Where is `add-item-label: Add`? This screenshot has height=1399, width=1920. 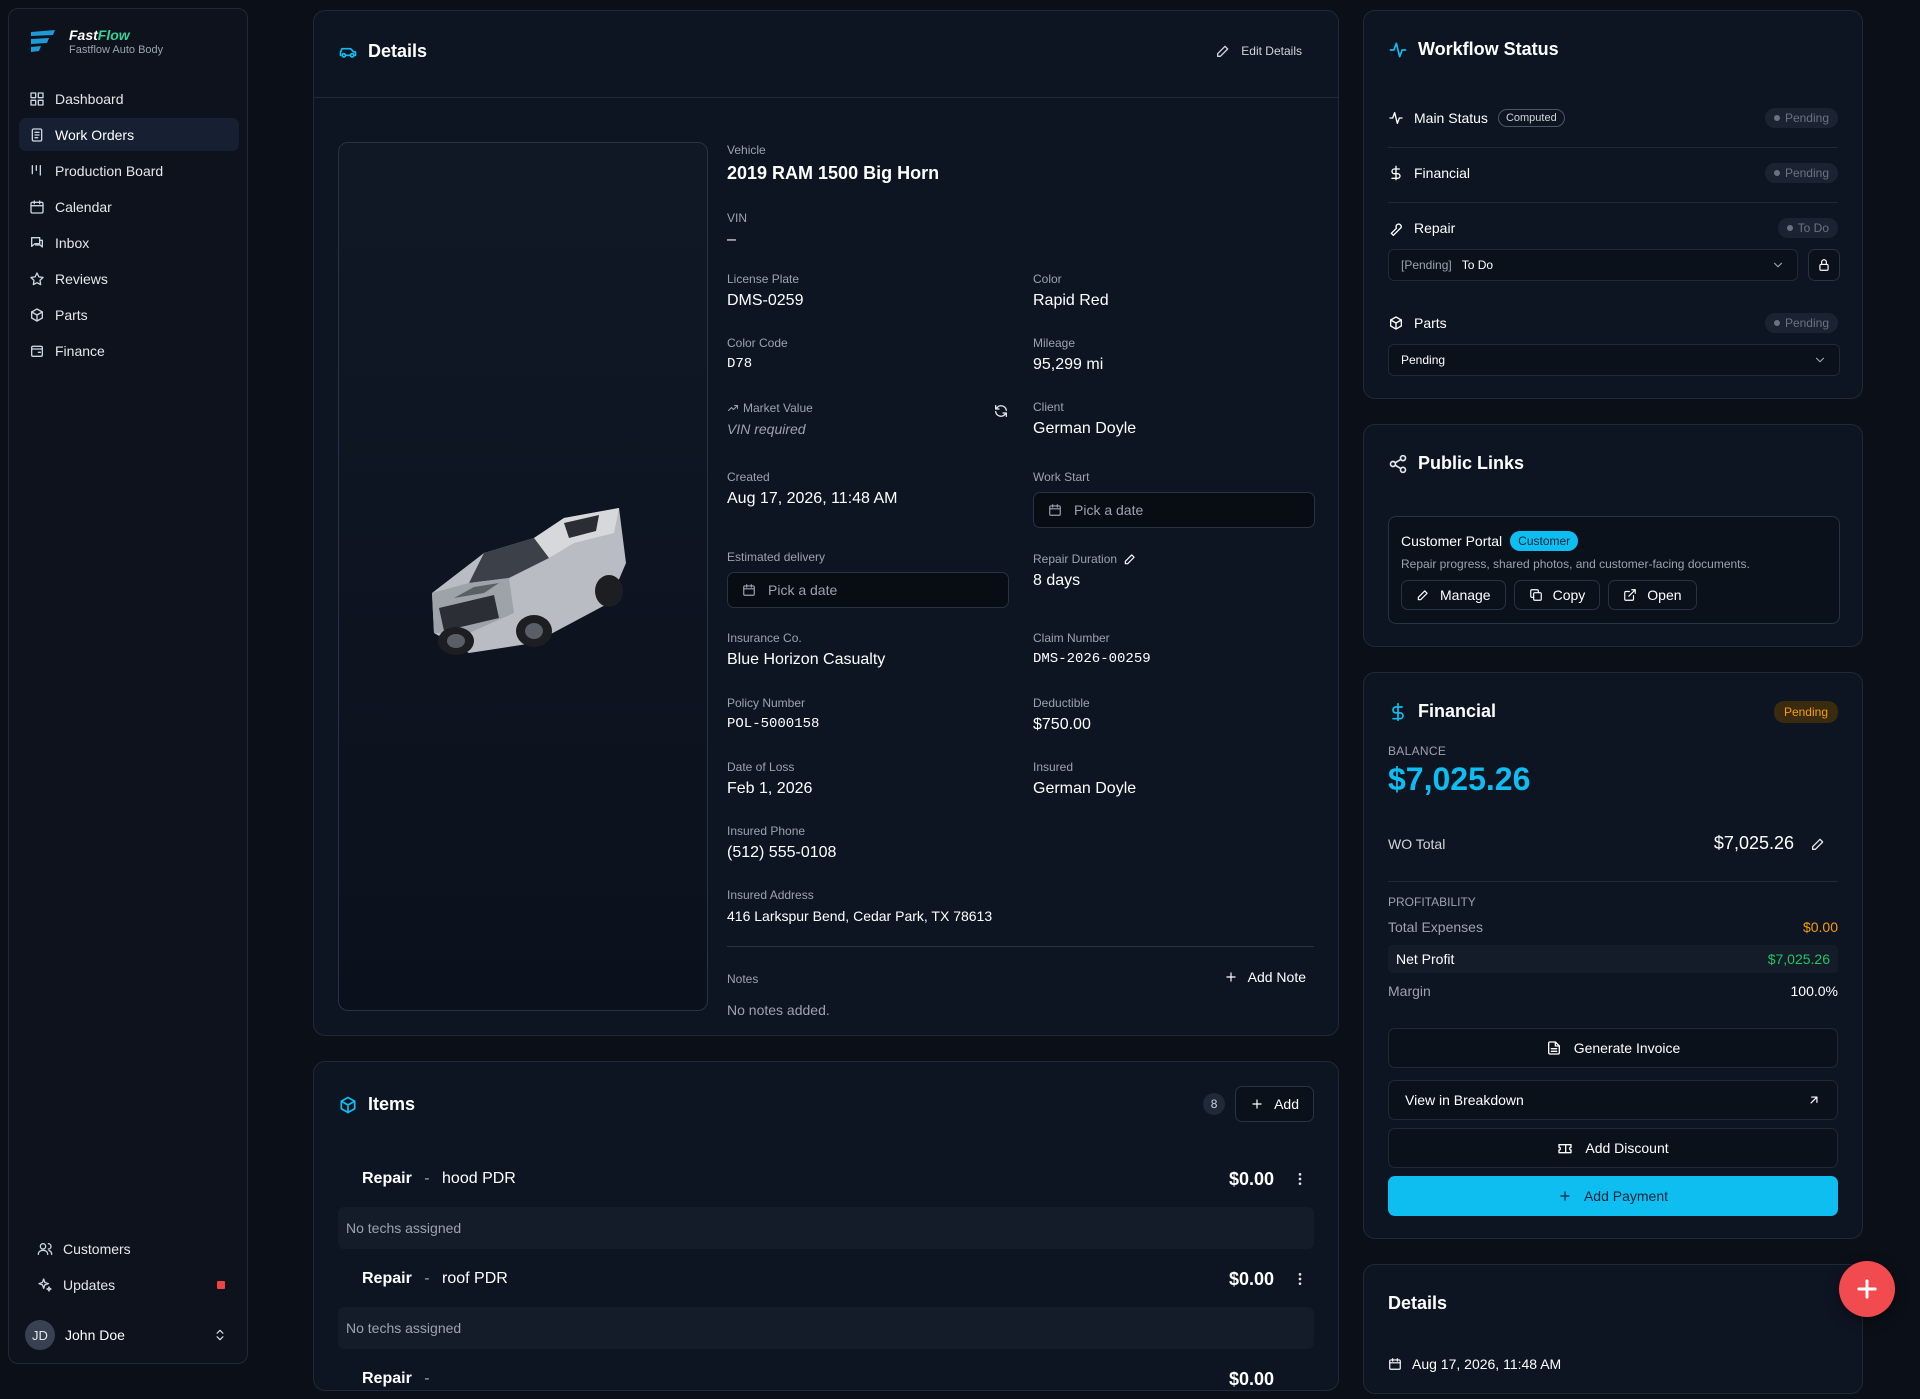 add-item-label: Add is located at coordinates (1286, 1104).